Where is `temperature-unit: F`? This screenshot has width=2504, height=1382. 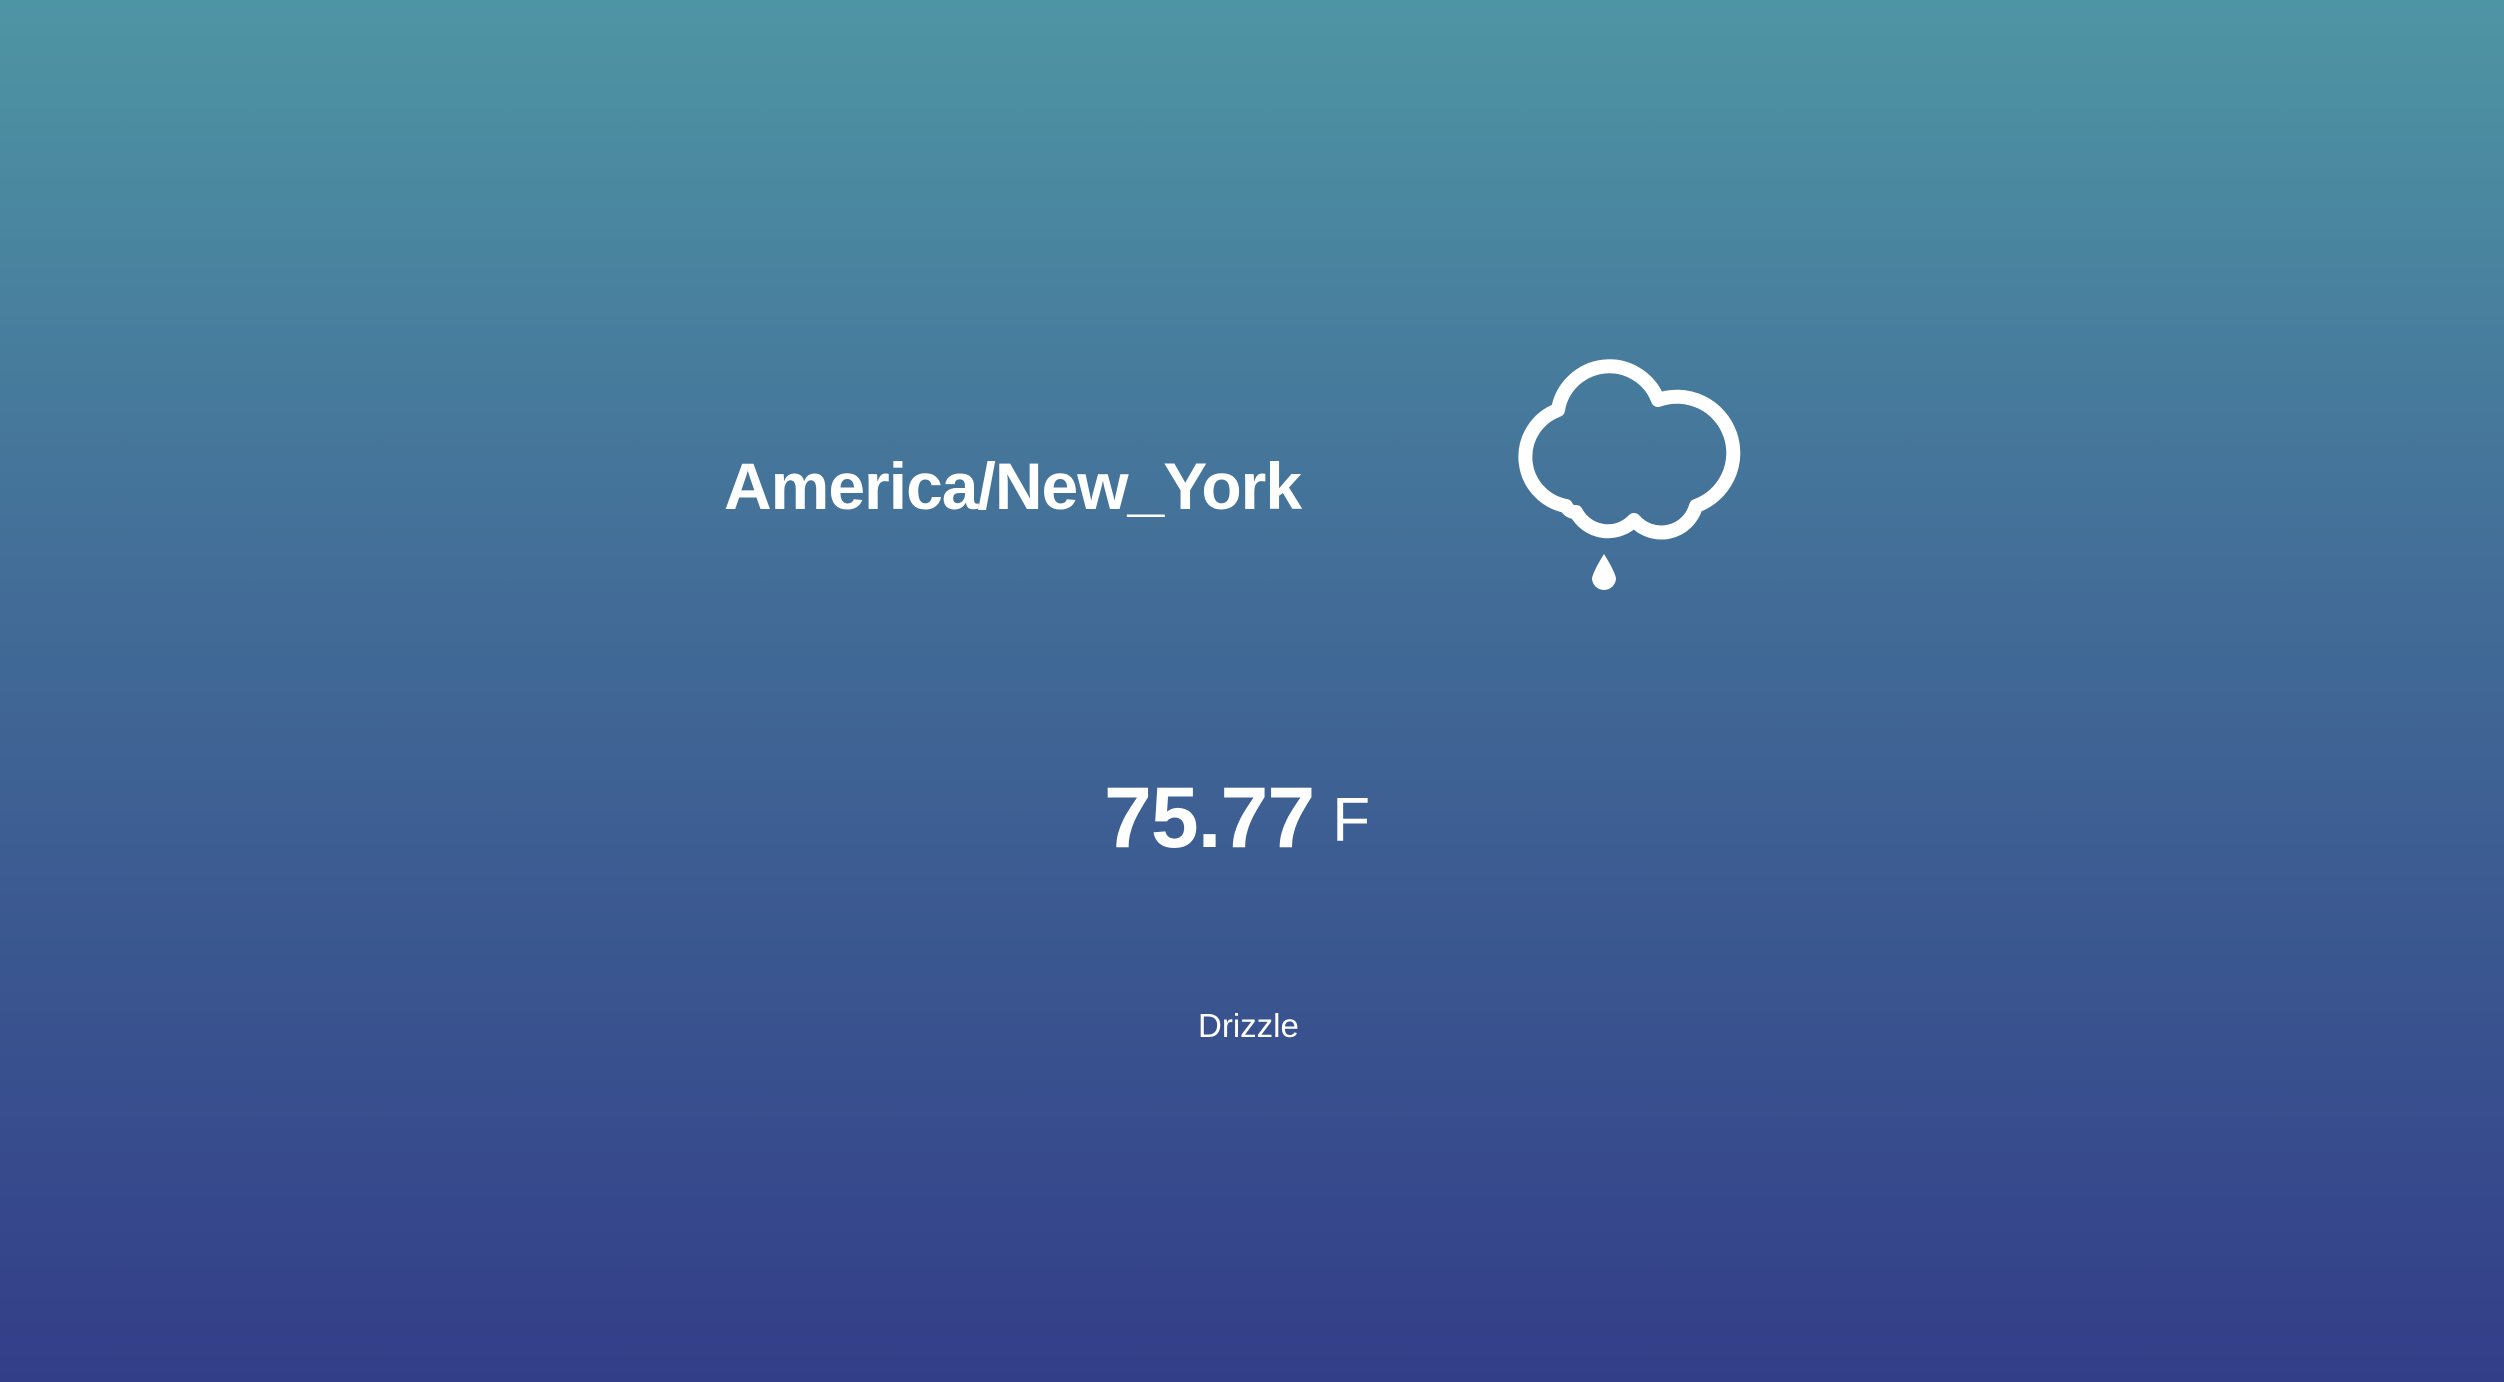
temperature-unit: F is located at coordinates (1351, 820).